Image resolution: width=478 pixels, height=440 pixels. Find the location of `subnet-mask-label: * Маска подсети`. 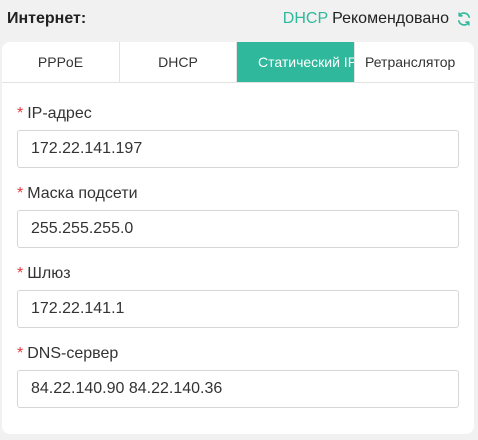

subnet-mask-label: * Маска подсети is located at coordinates (239, 194).